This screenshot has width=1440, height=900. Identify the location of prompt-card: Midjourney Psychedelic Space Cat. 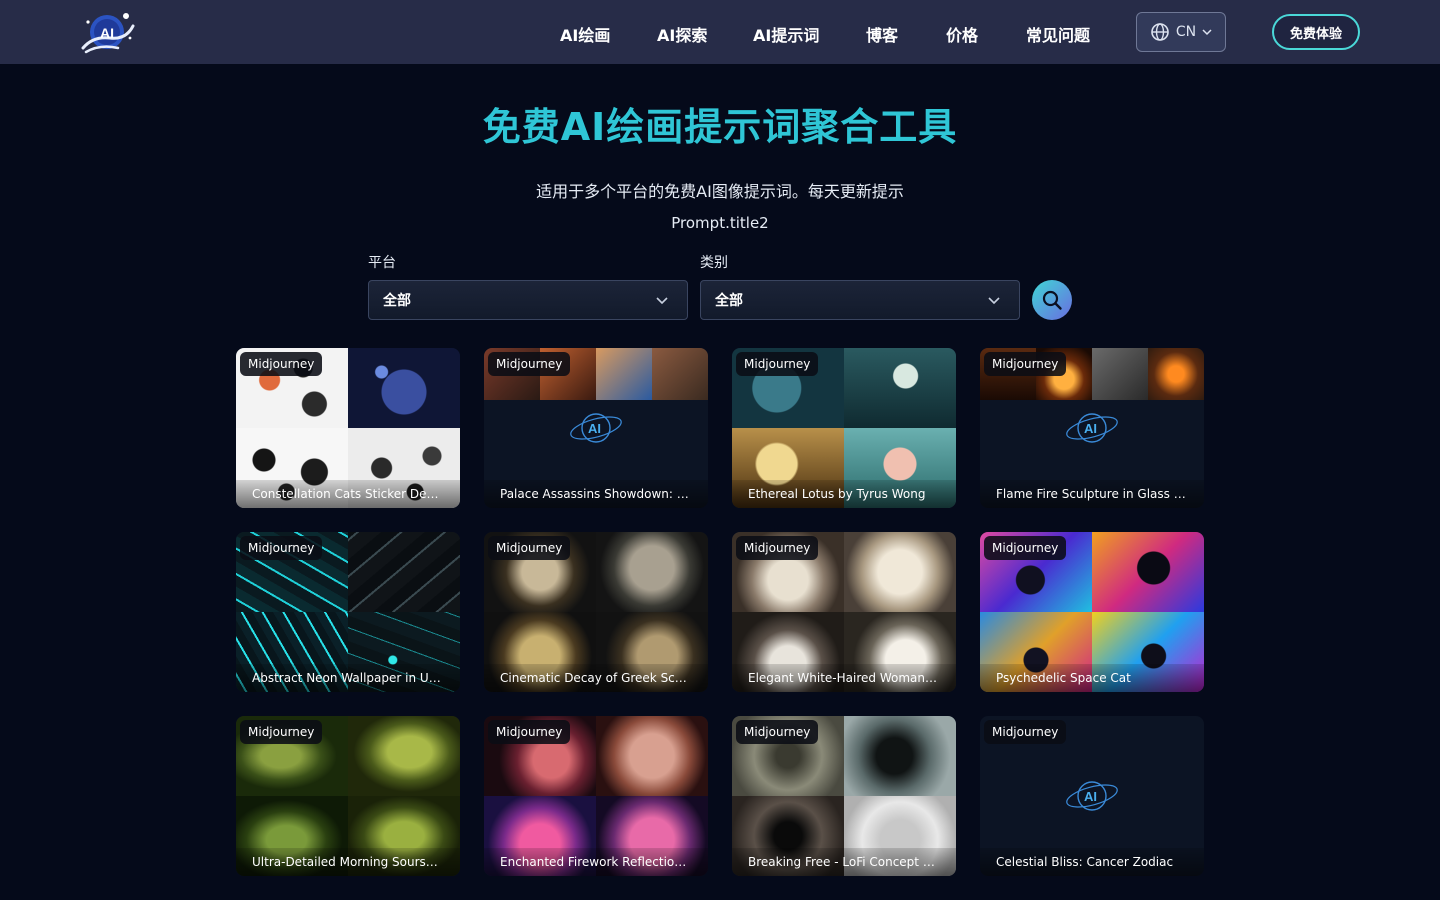
(1092, 612).